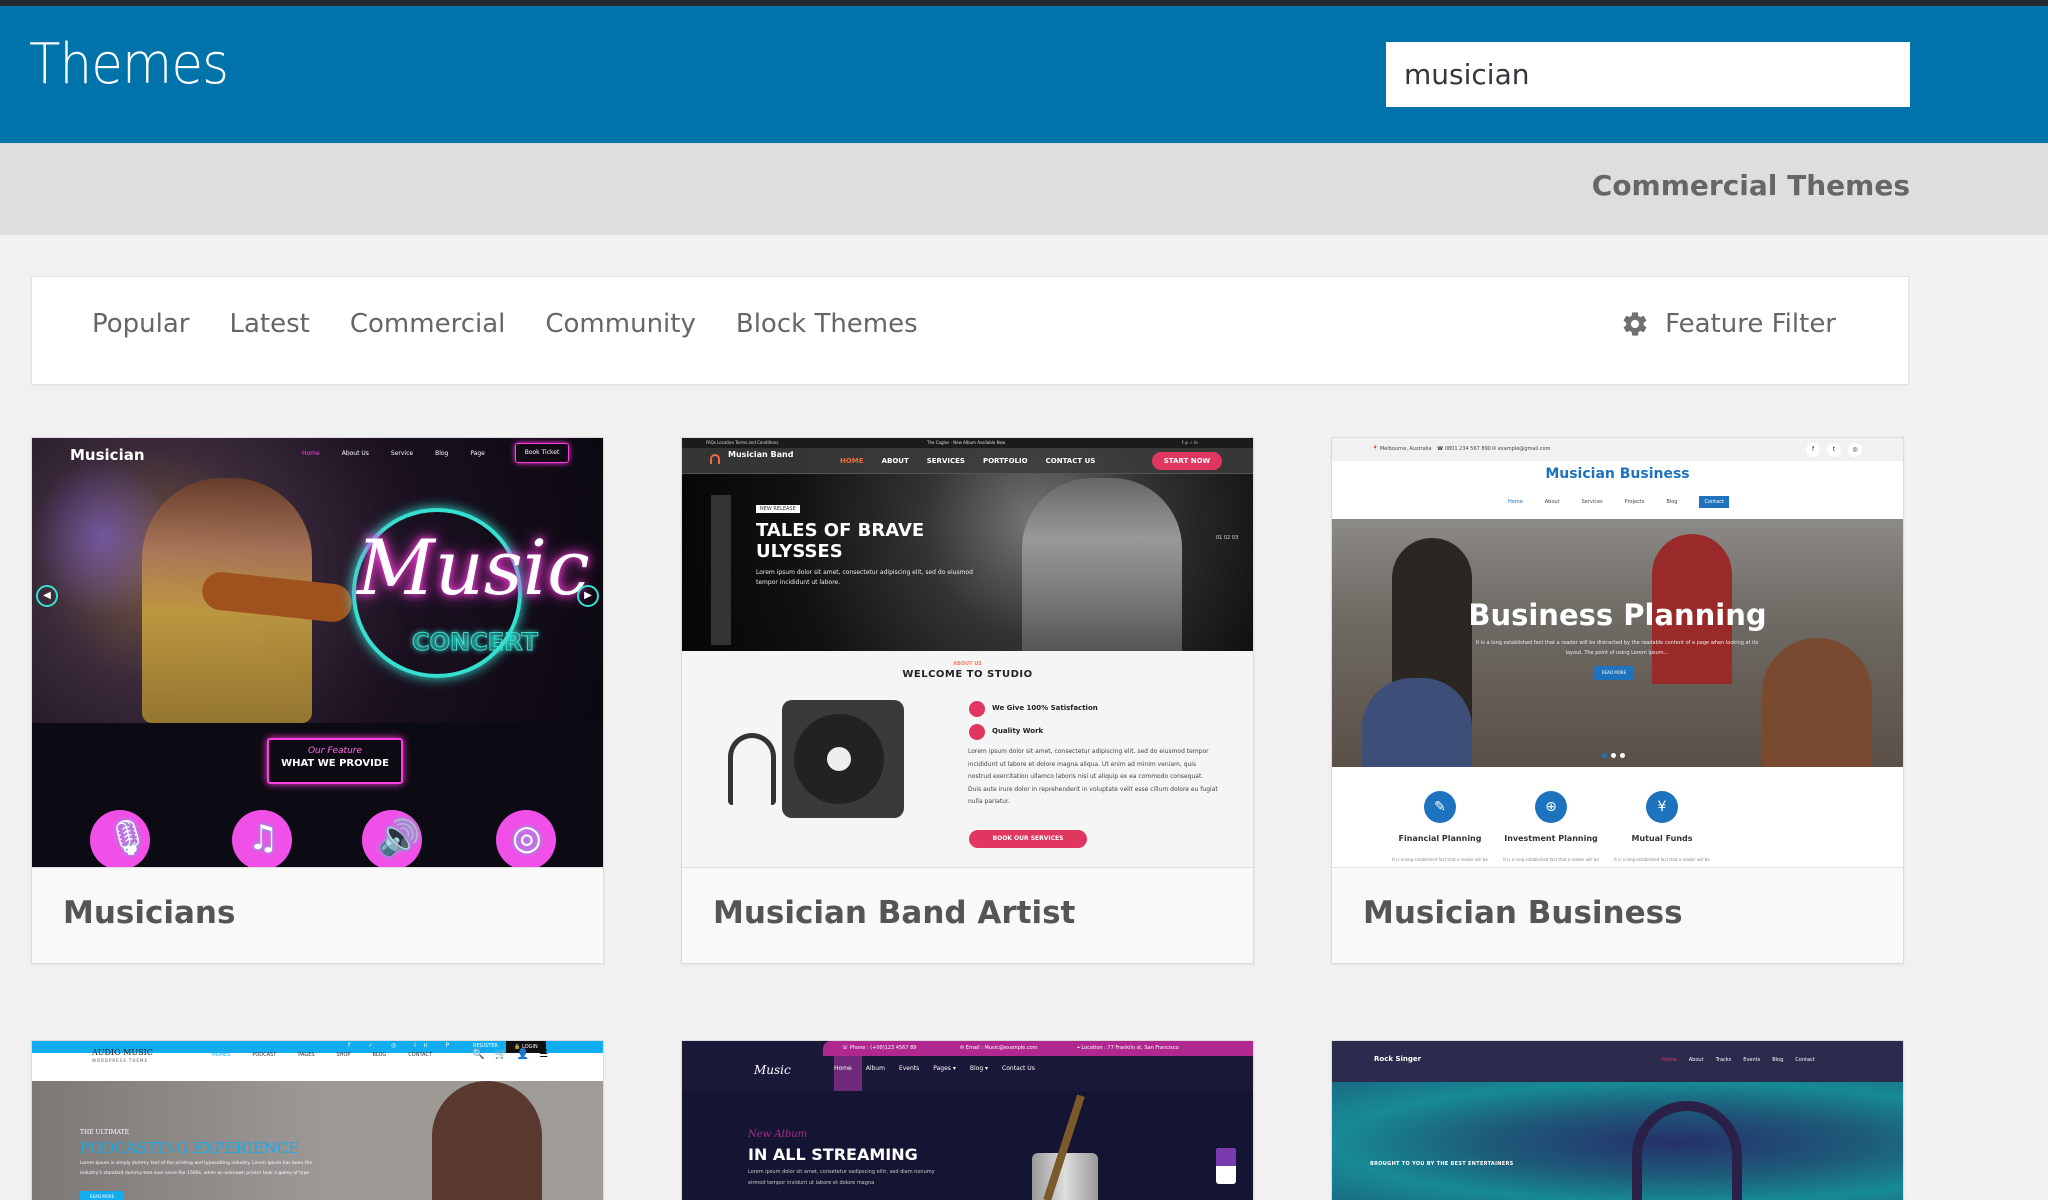  What do you see at coordinates (1738, 1060) in the screenshot?
I see `preview-nav: Home About Tracks Events Blog Contact` at bounding box center [1738, 1060].